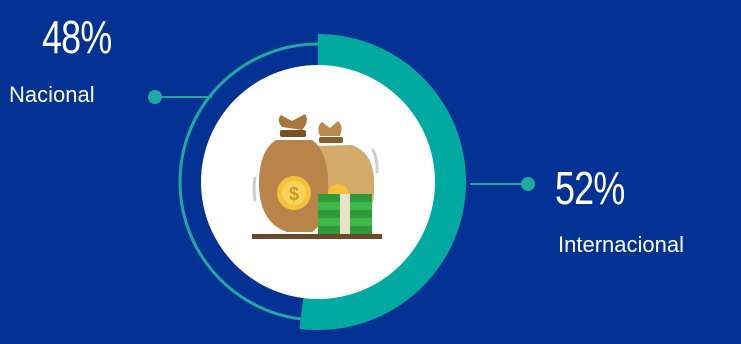 The width and height of the screenshot is (741, 344). I want to click on category-label-nacional: Nacional, so click(52, 94).